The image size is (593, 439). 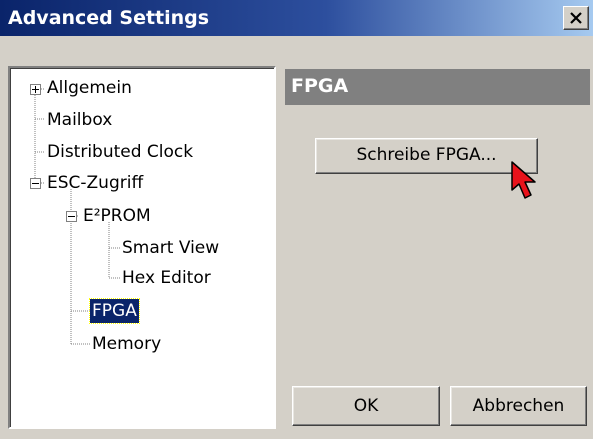 I want to click on expand-toggle-esc-zugriff, so click(x=35, y=183).